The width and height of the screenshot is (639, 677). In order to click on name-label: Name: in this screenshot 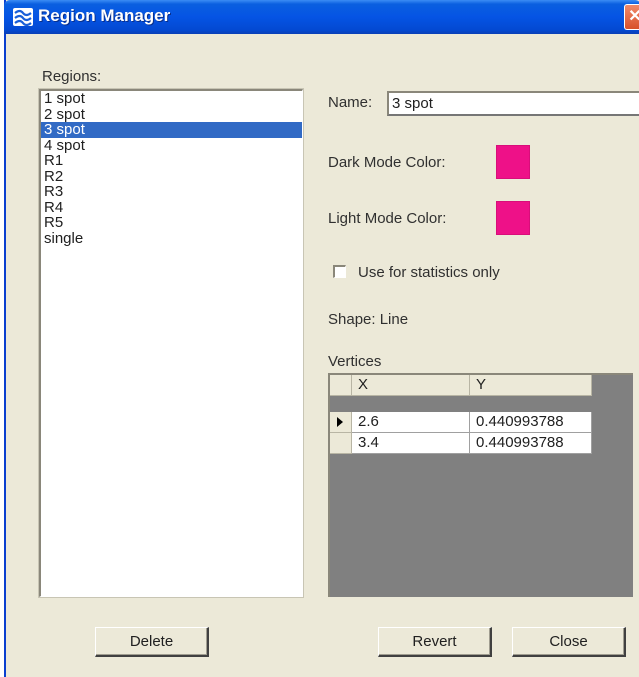, I will do `click(350, 102)`.